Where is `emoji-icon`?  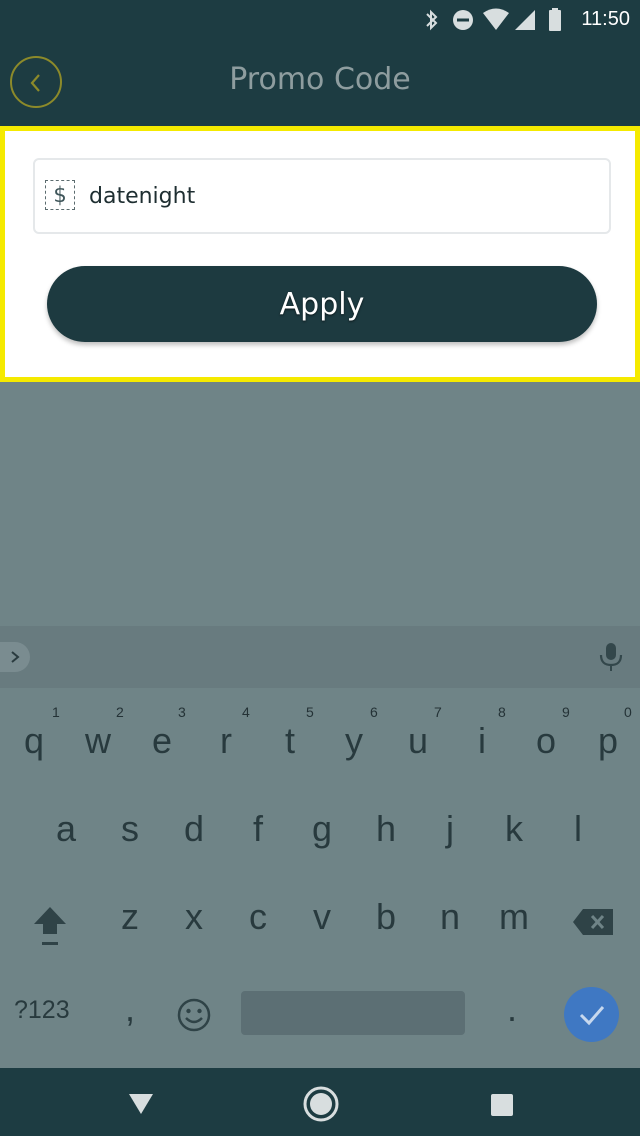
emoji-icon is located at coordinates (194, 1015).